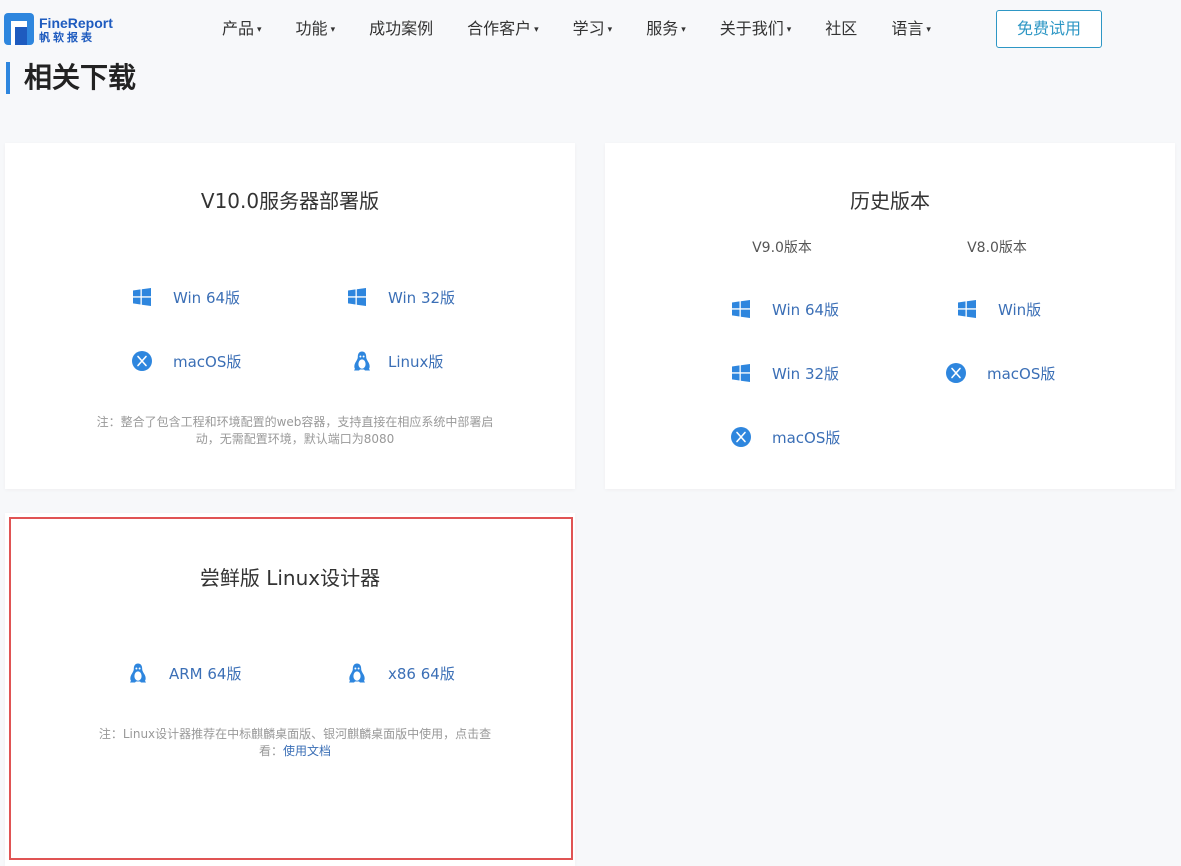 The width and height of the screenshot is (1181, 866). Describe the element at coordinates (782, 248) in the screenshot. I see `v9-column-heading: V9.0版本` at that location.